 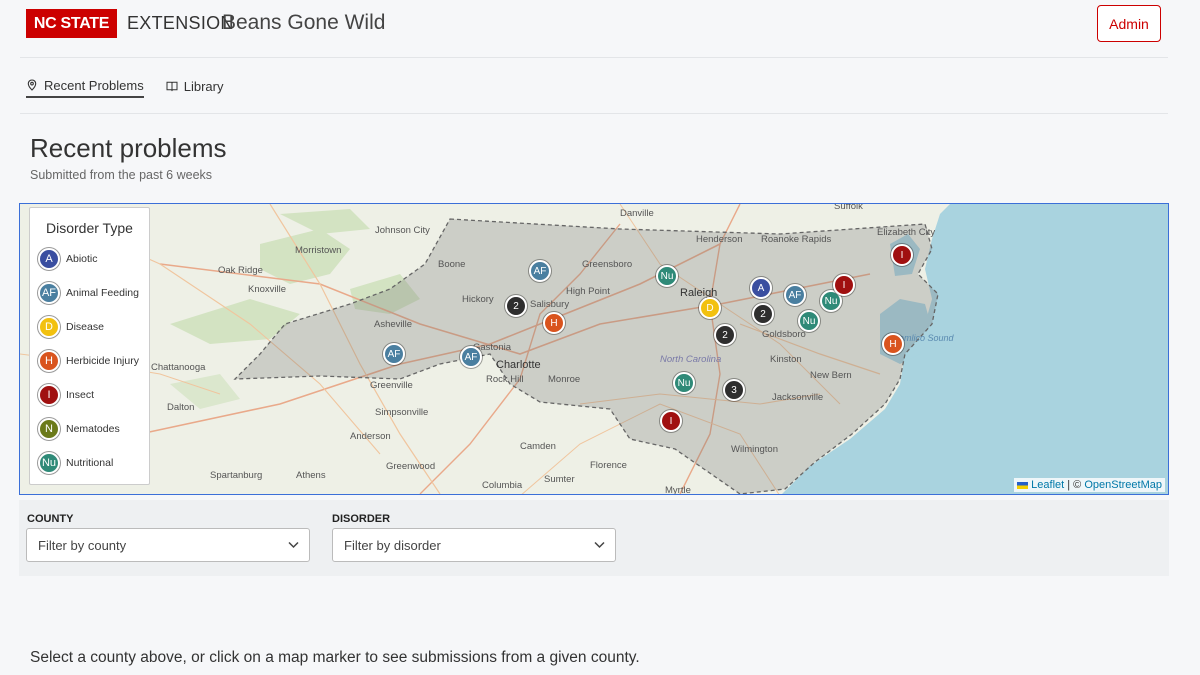 What do you see at coordinates (361, 519) in the screenshot?
I see `disorder-filter-label: DISORDER` at bounding box center [361, 519].